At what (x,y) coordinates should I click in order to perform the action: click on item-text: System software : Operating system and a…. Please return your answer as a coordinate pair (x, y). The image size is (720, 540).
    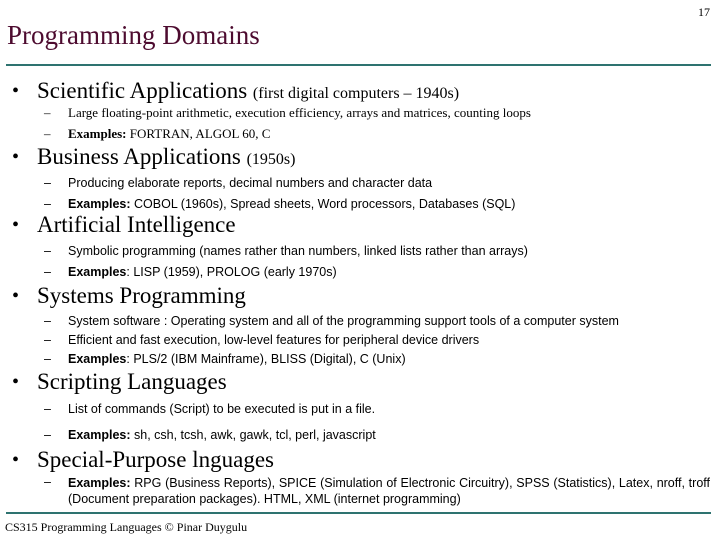
    Looking at the image, I should click on (343, 321).